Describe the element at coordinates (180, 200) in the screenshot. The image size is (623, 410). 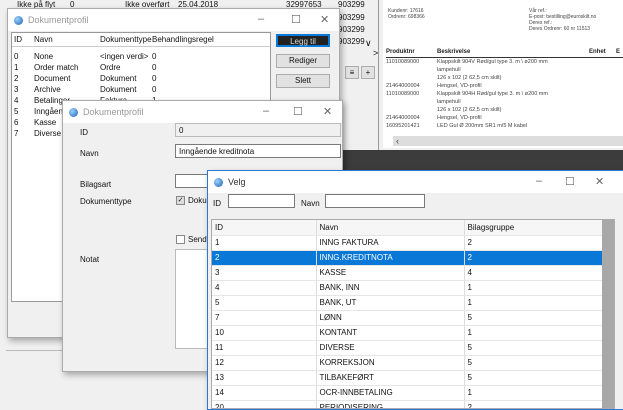
I see `checkmark-icon: ✓` at that location.